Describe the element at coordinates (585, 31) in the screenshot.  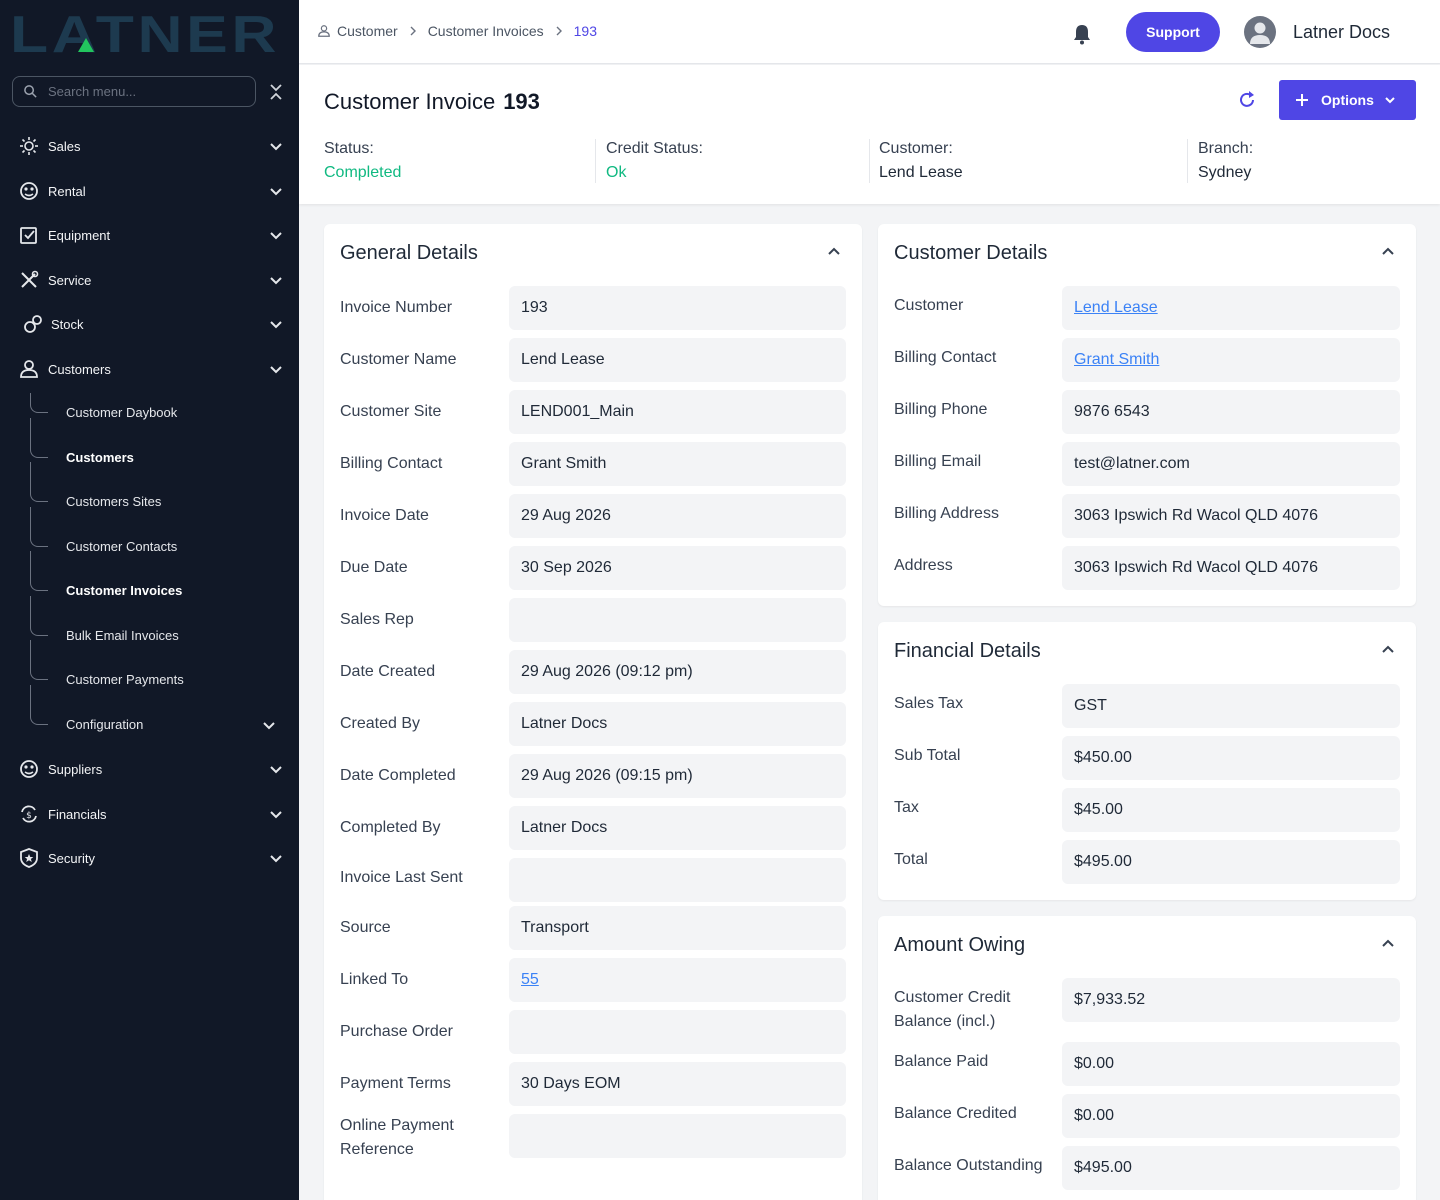
I see `breadcrumb-current: 193` at that location.